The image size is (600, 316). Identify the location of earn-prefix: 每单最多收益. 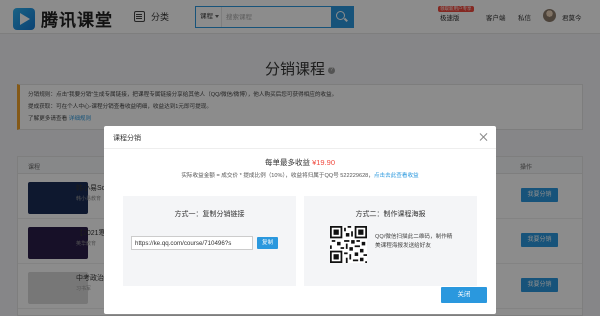
(287, 162).